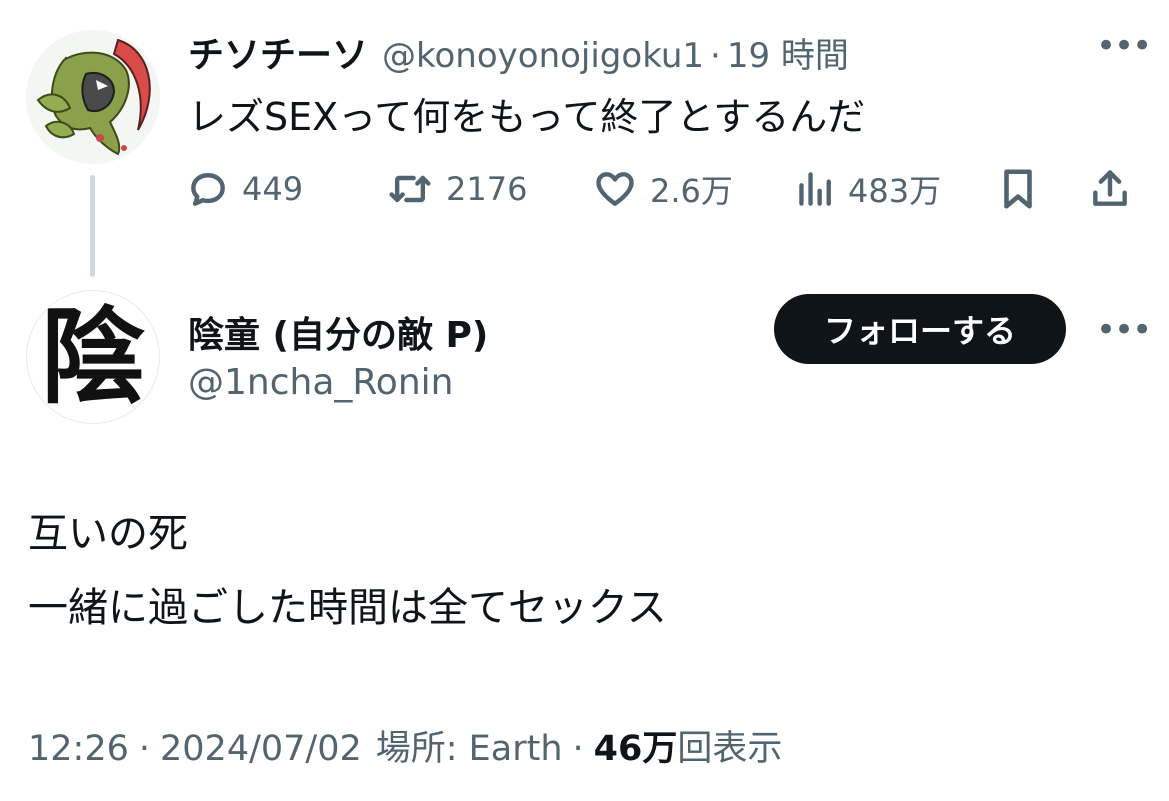  Describe the element at coordinates (527, 117) in the screenshot. I see `parent-tweet-text: レズSEXって何をもって終了とするんだ` at that location.